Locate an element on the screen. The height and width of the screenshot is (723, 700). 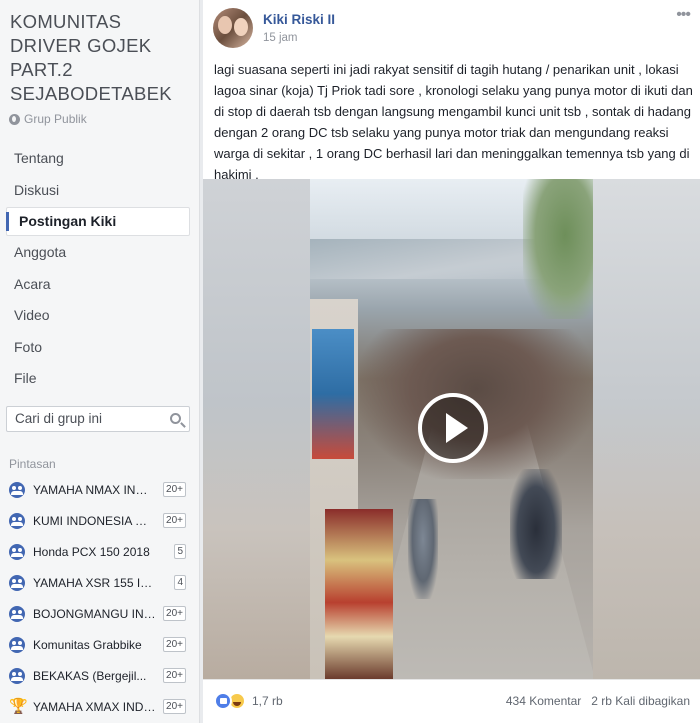
shortcut-item: Honda PCX 150 2018 5 is located at coordinates (100, 551).